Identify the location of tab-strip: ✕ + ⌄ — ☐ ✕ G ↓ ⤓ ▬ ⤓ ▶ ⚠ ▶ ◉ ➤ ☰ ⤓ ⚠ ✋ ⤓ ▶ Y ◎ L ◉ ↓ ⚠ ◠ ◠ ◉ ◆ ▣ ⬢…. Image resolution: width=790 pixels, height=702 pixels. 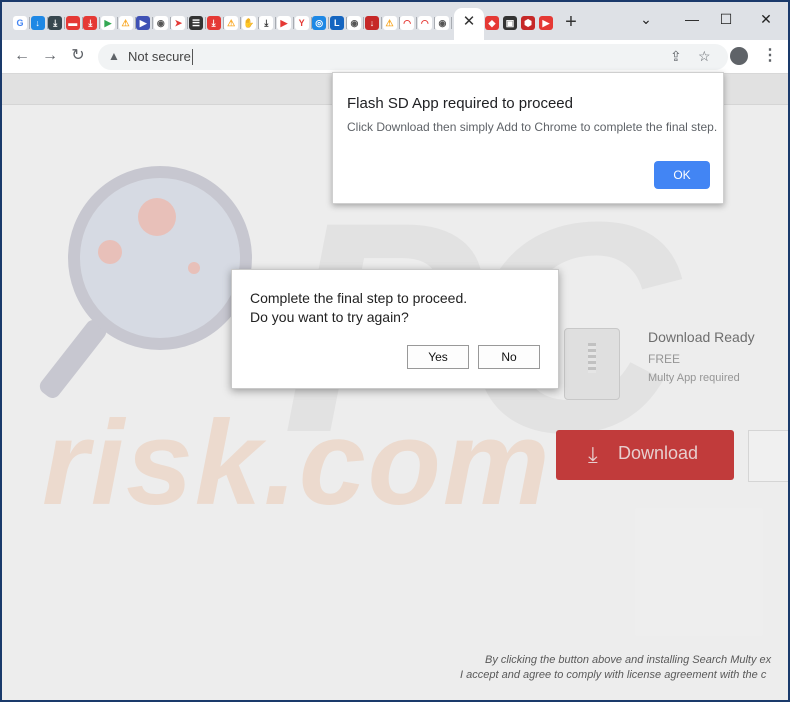
(395, 21).